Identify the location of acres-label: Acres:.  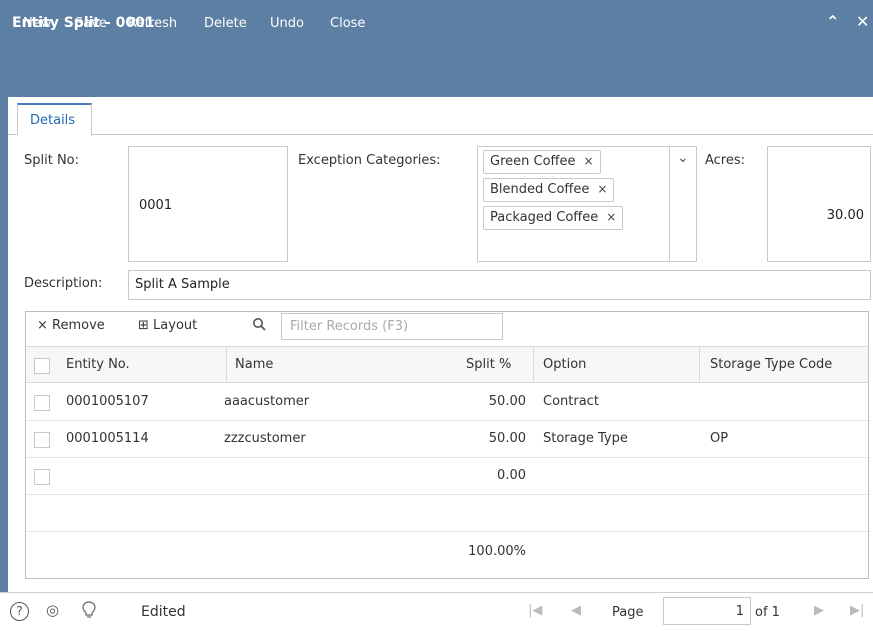
(725, 160).